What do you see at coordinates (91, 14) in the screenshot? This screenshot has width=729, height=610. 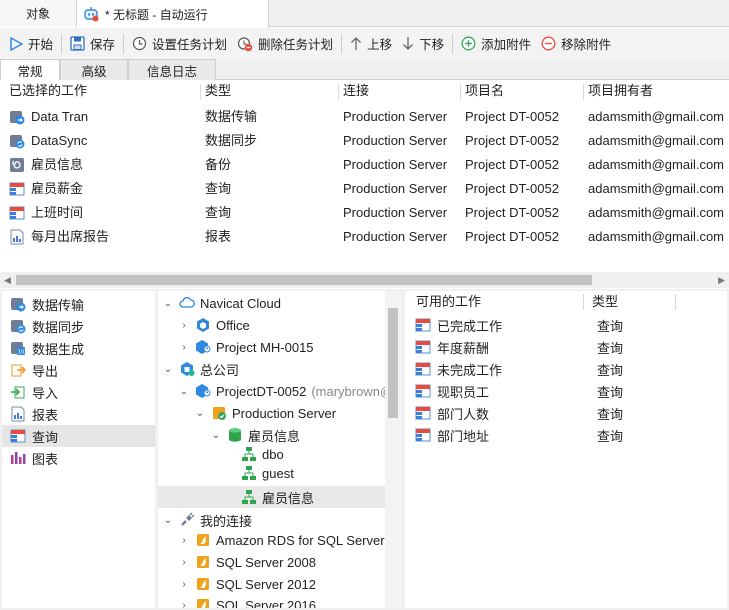 I see `robot-icon` at bounding box center [91, 14].